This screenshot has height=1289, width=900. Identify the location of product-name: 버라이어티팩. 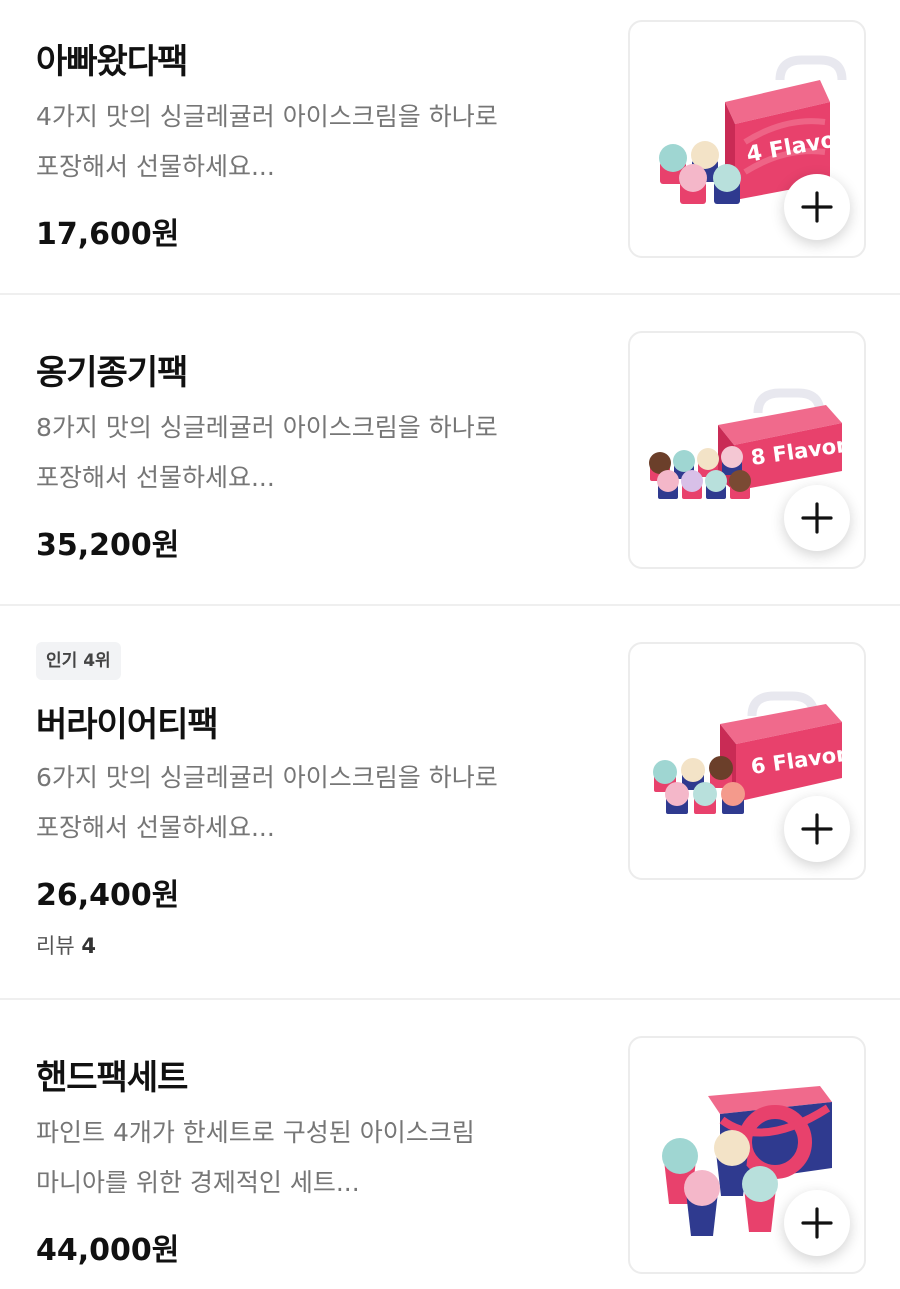
(127, 725).